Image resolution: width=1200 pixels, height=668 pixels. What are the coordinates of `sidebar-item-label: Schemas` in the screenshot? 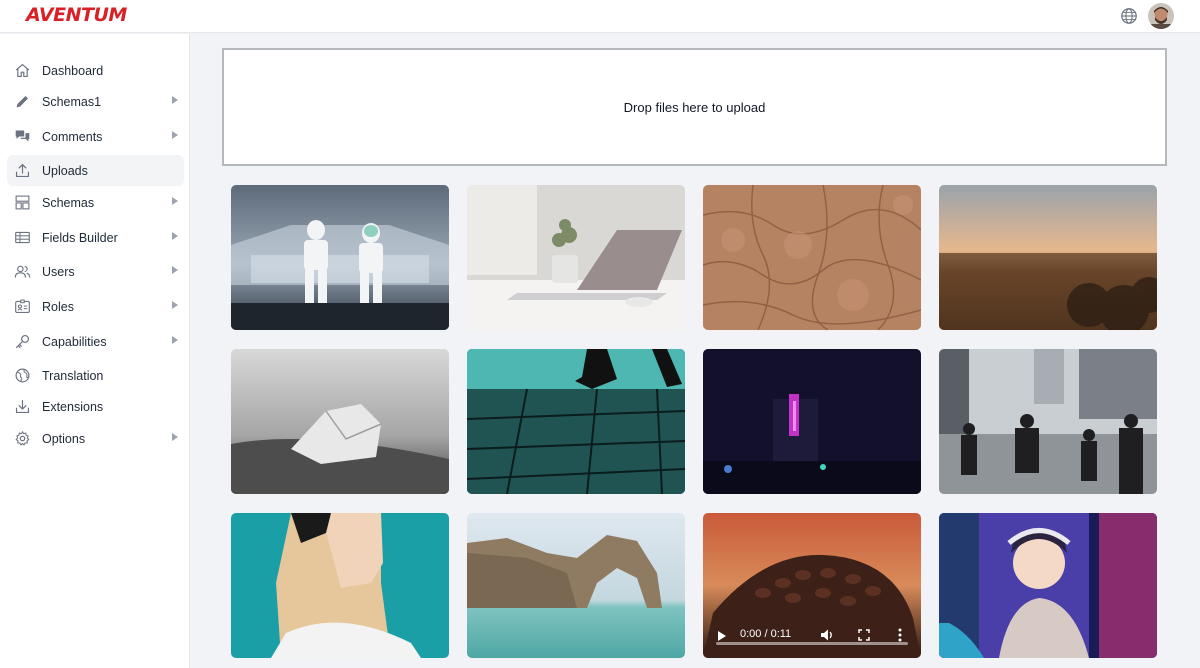 It's located at (68, 202).